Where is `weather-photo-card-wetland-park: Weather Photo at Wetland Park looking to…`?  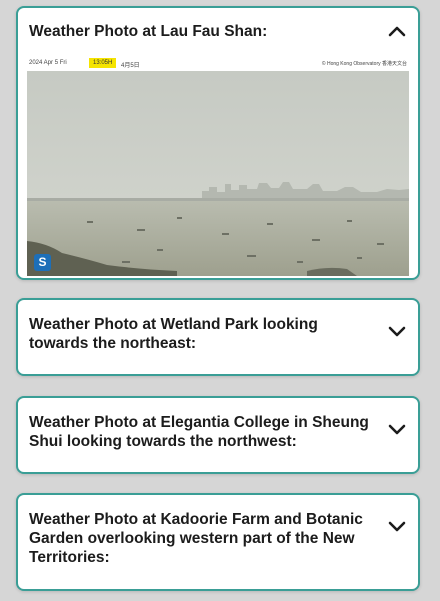
weather-photo-card-wetland-park: Weather Photo at Wetland Park looking to… is located at coordinates (218, 337).